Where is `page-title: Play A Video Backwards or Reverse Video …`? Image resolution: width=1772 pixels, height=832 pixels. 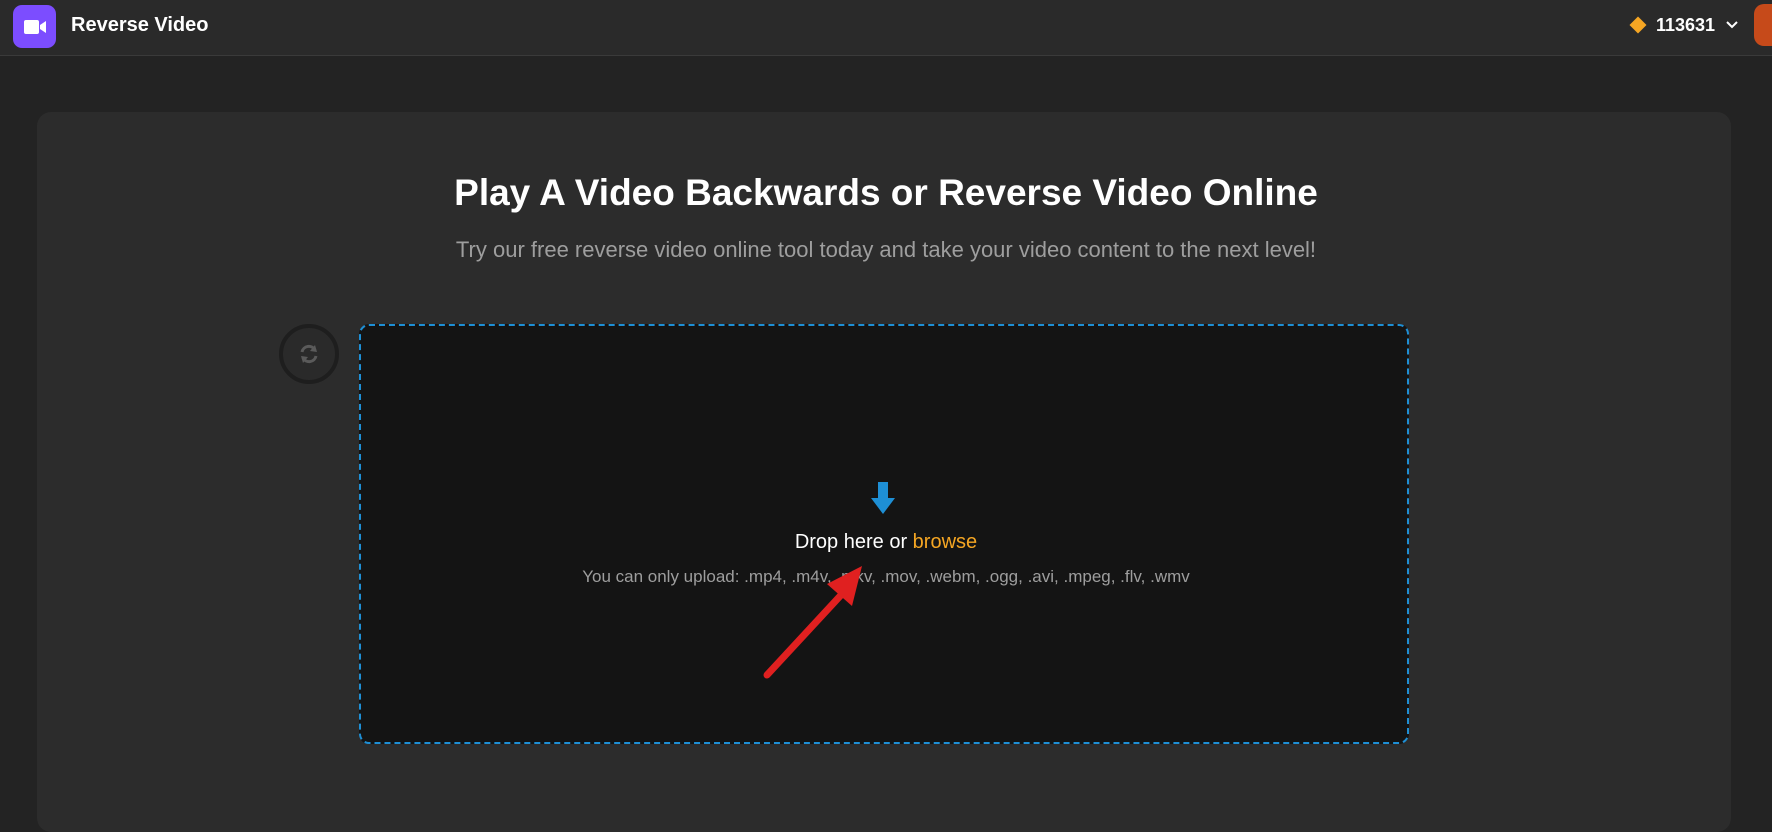 page-title: Play A Video Backwards or Reverse Video … is located at coordinates (886, 192).